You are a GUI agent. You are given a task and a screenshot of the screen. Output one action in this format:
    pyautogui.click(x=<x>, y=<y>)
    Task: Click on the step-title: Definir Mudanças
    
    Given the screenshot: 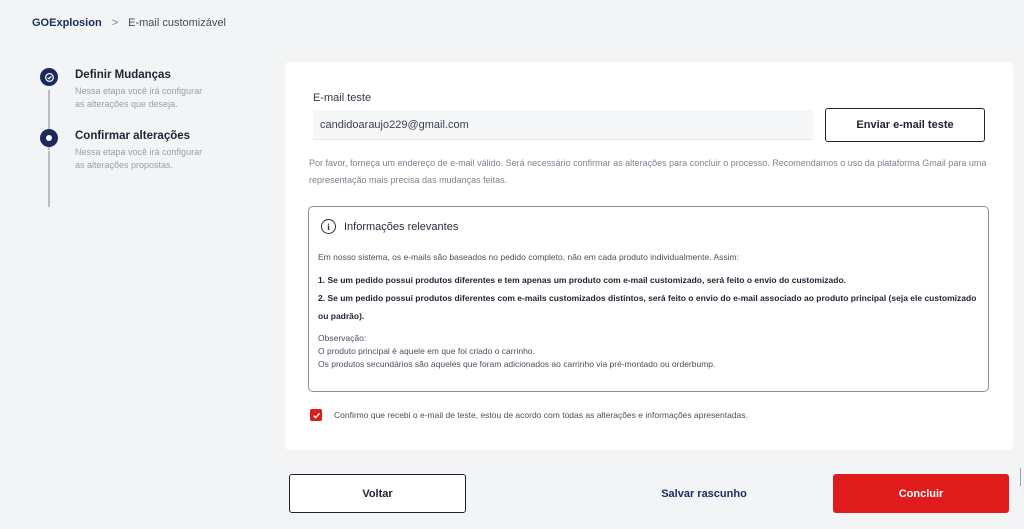 What is the action you would take?
    pyautogui.click(x=123, y=75)
    